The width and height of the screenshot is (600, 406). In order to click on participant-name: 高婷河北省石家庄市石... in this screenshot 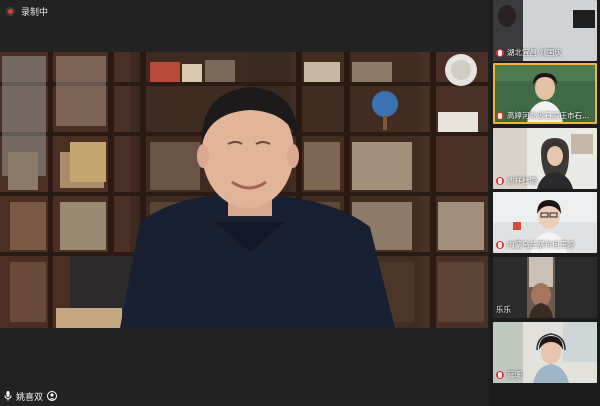, I will do `click(548, 115)`.